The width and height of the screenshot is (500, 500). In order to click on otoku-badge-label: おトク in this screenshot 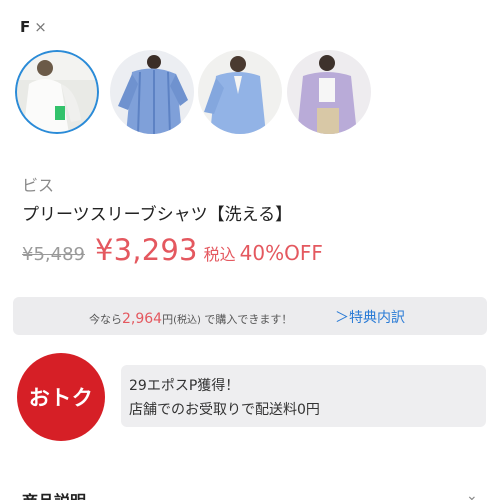, I will do `click(61, 398)`.